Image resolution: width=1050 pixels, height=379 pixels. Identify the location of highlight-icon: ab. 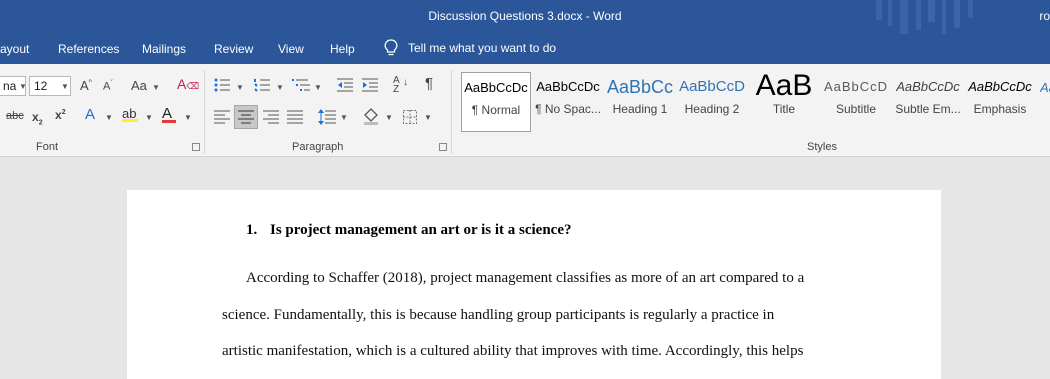
(130, 114).